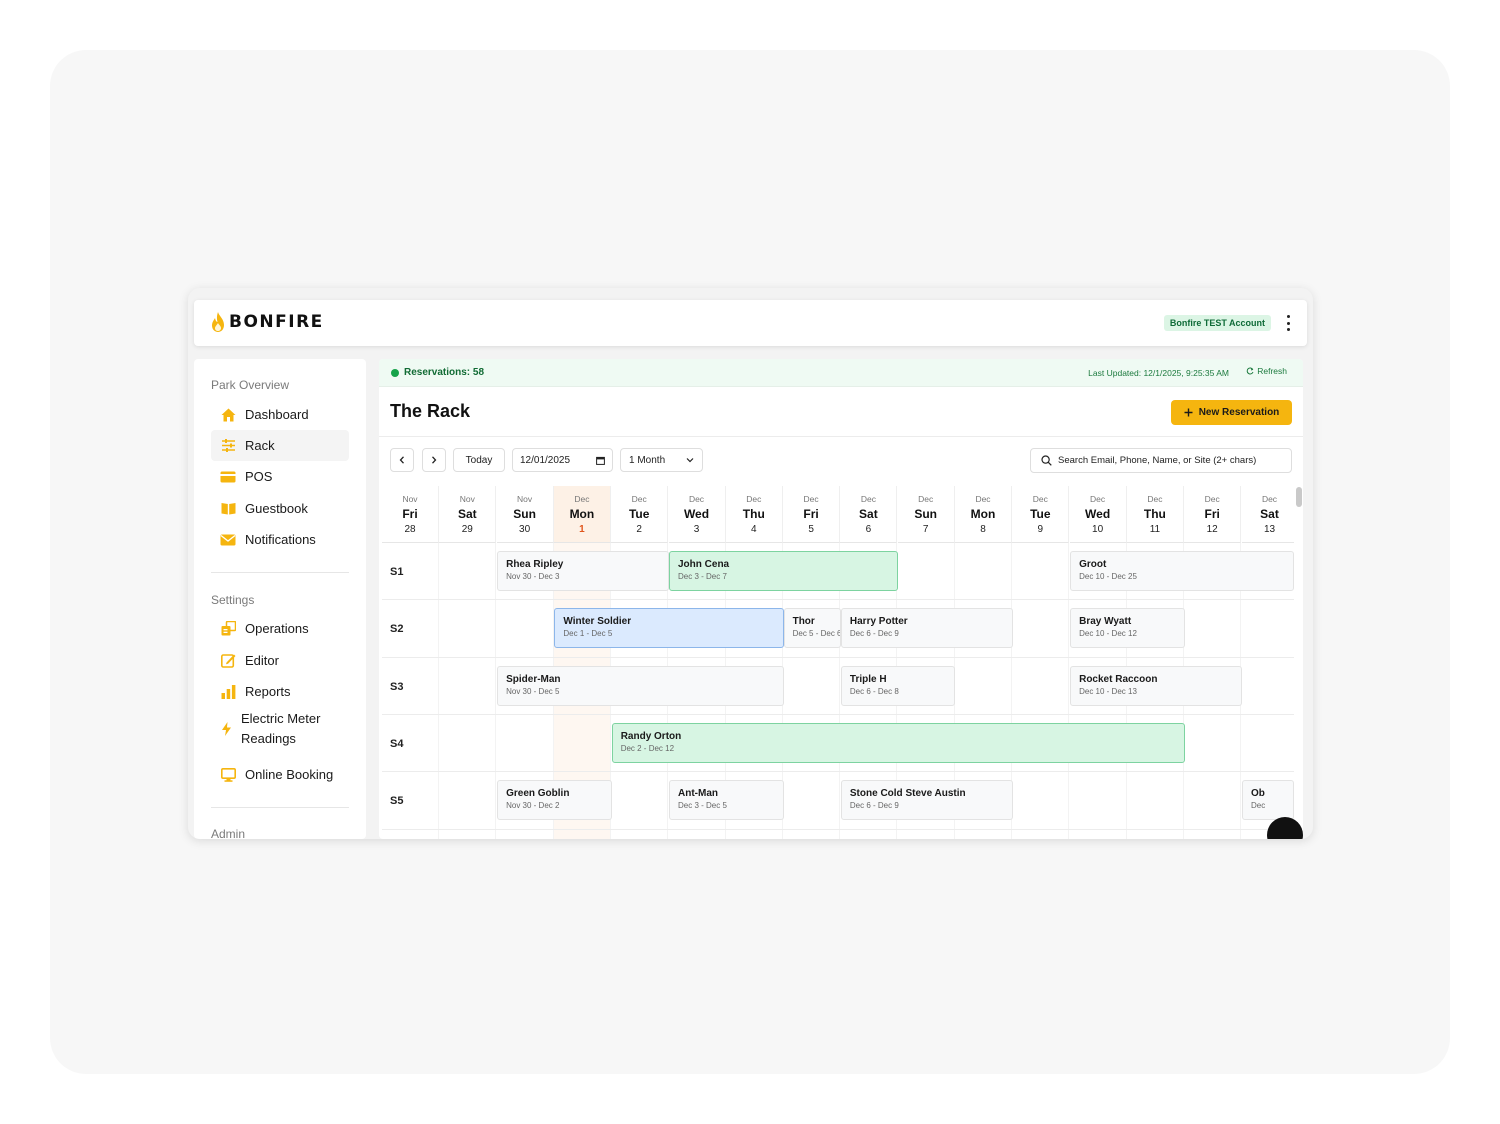 This screenshot has width=1500, height=1124. Describe the element at coordinates (467, 529) in the screenshot. I see `day-num: 29` at that location.